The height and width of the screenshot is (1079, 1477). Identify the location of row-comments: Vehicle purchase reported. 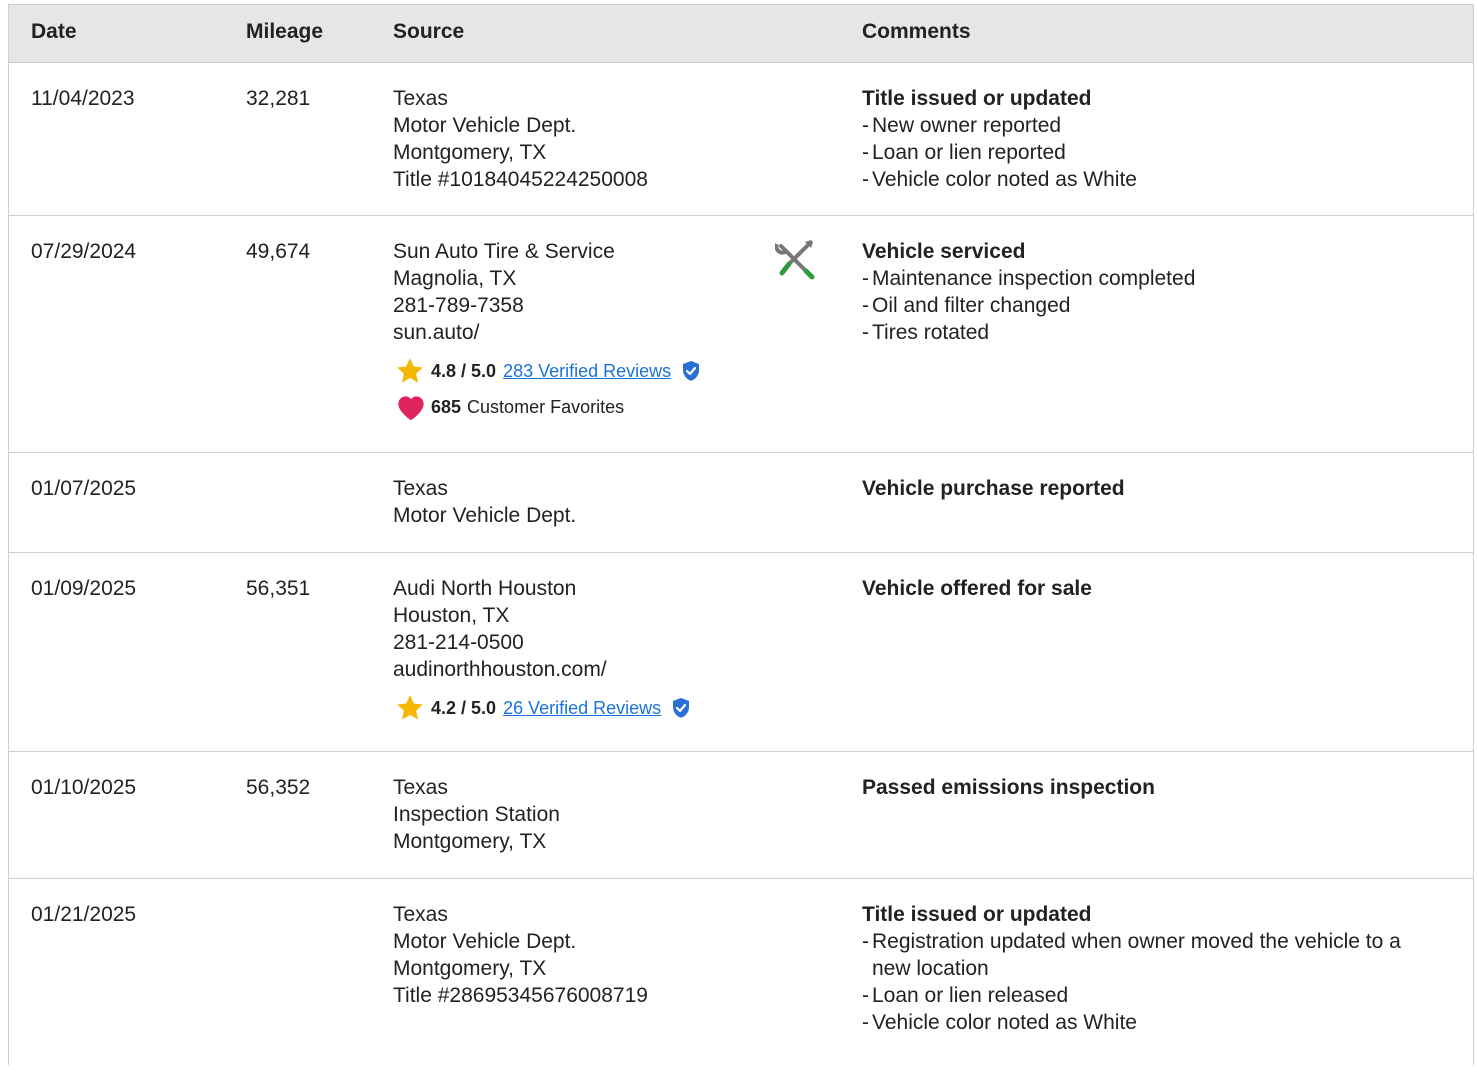
(1157, 488).